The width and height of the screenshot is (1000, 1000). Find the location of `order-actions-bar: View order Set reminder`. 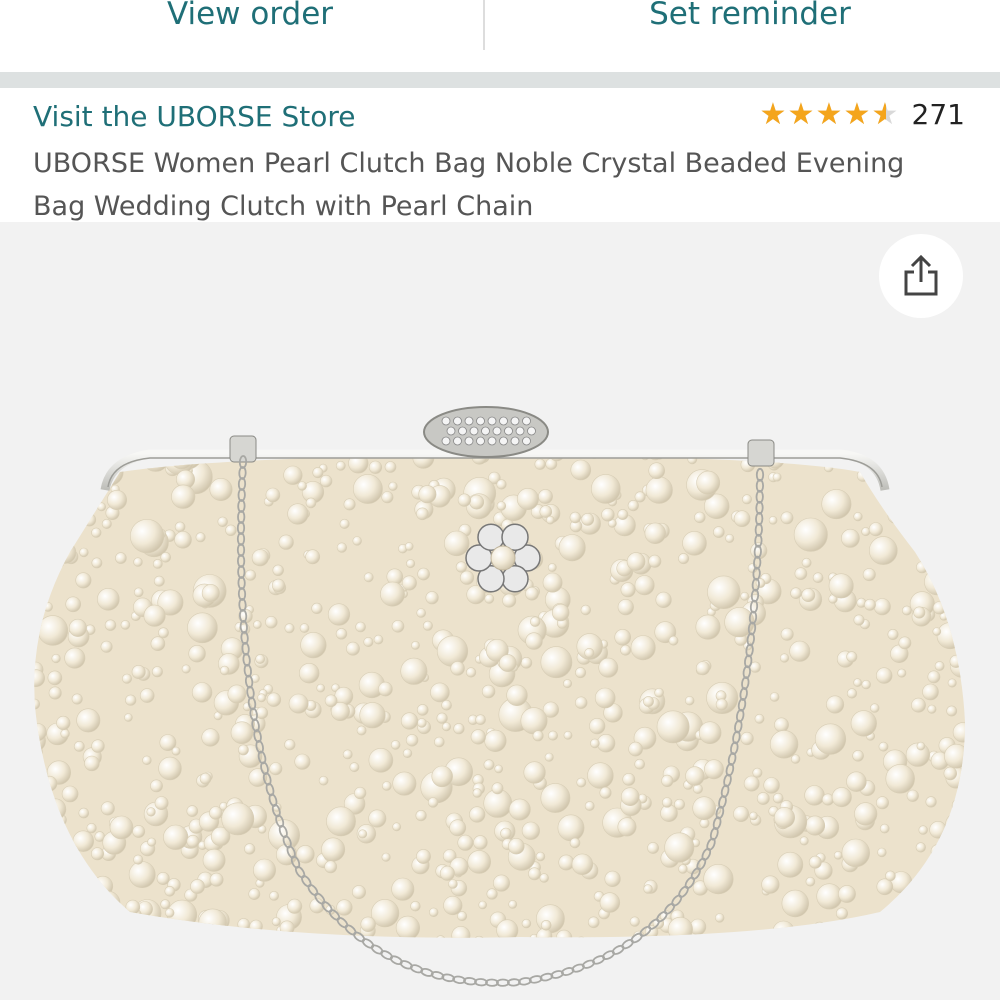

order-actions-bar: View order Set reminder is located at coordinates (500, 36).